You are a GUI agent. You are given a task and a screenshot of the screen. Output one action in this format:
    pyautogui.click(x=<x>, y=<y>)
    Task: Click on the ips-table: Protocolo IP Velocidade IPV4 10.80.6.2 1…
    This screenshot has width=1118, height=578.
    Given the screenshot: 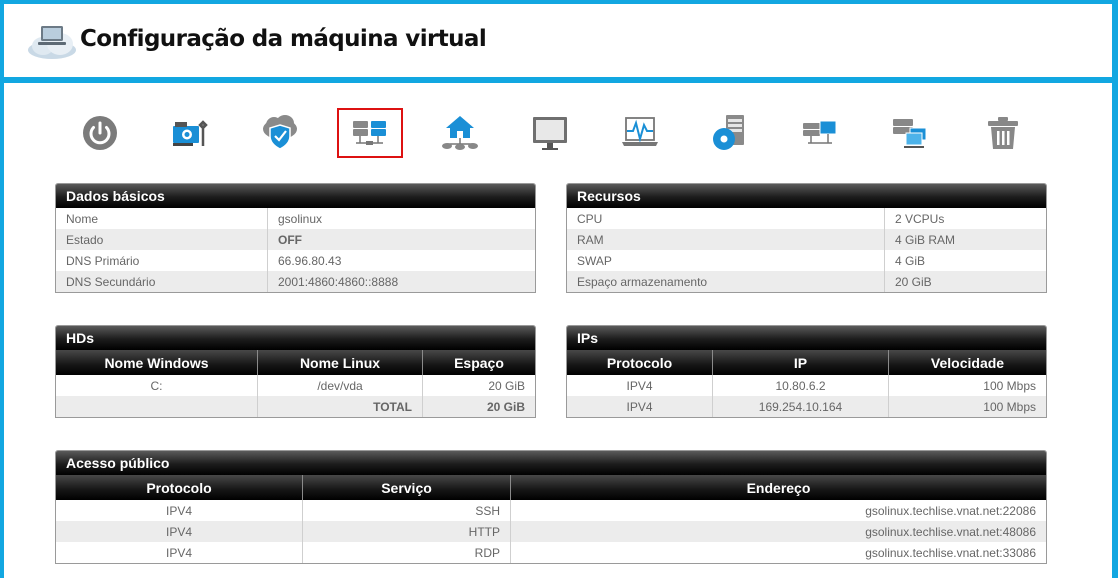 What is the action you would take?
    pyautogui.click(x=806, y=383)
    